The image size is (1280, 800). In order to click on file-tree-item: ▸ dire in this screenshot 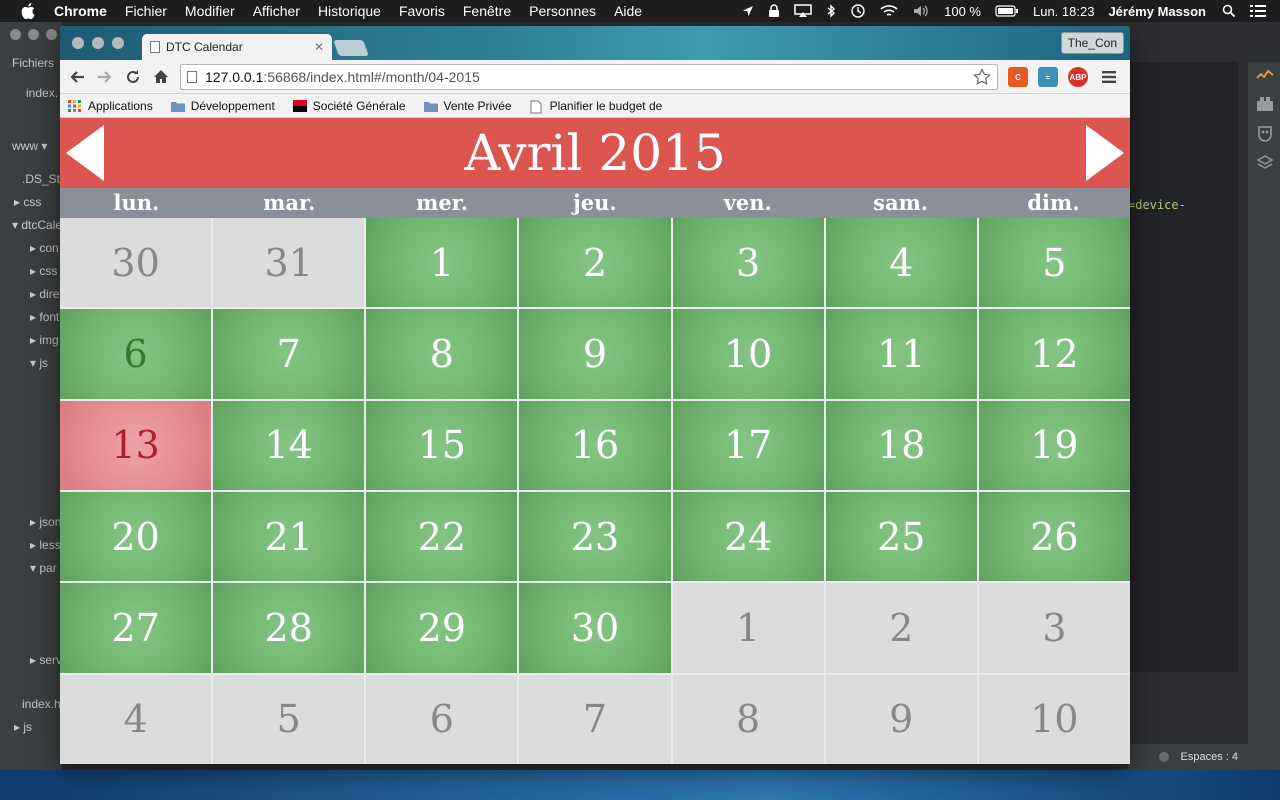, I will do `click(44, 294)`.